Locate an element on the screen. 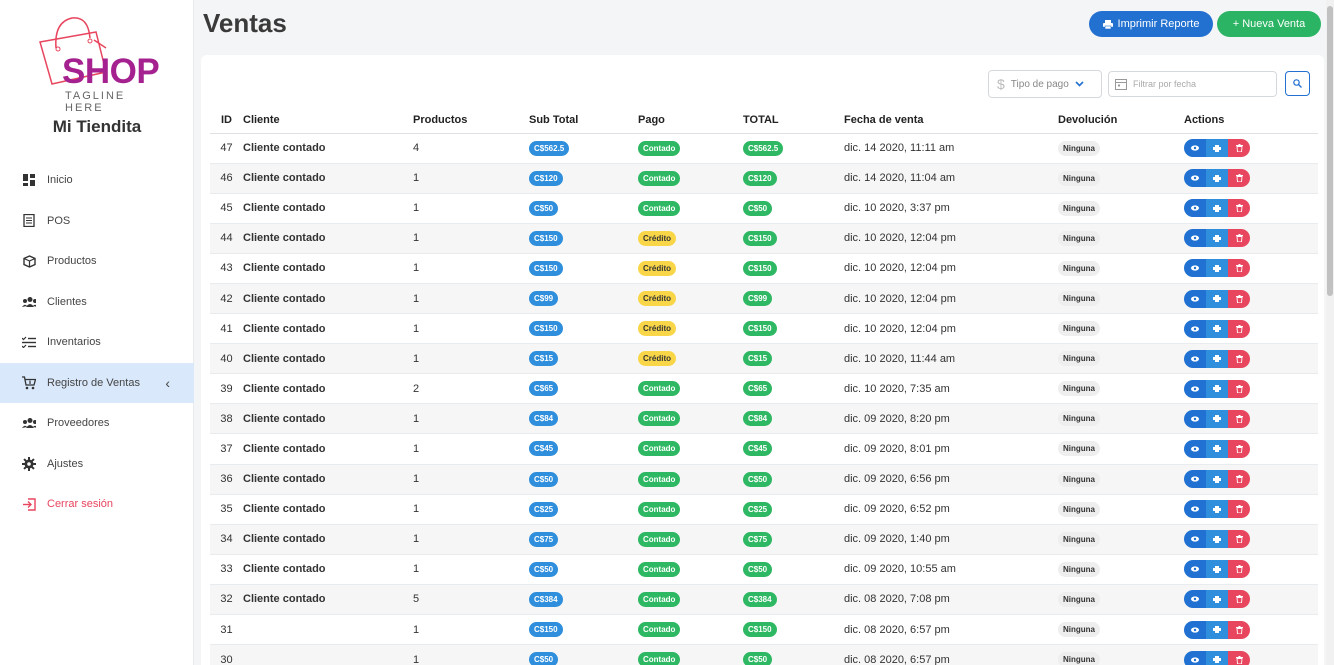 Image resolution: width=1334 pixels, height=665 pixels. row-actions is located at coordinates (1217, 148).